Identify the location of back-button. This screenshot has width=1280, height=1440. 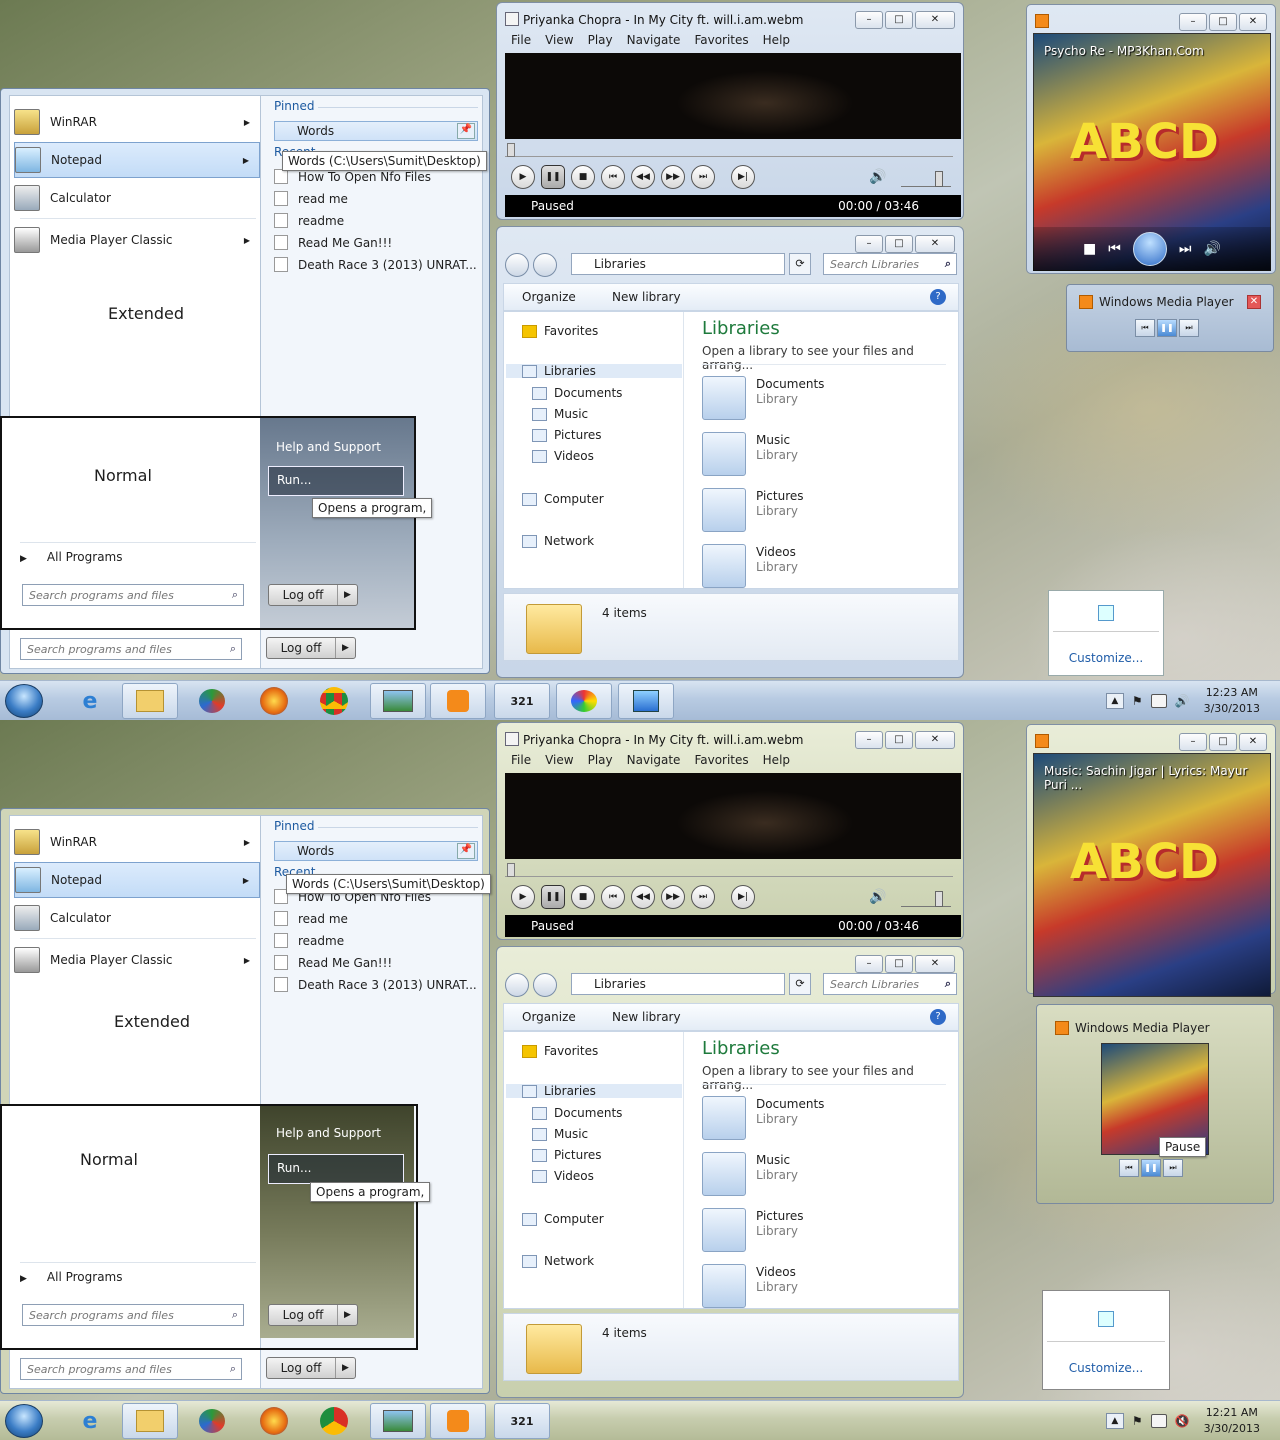
(517, 265).